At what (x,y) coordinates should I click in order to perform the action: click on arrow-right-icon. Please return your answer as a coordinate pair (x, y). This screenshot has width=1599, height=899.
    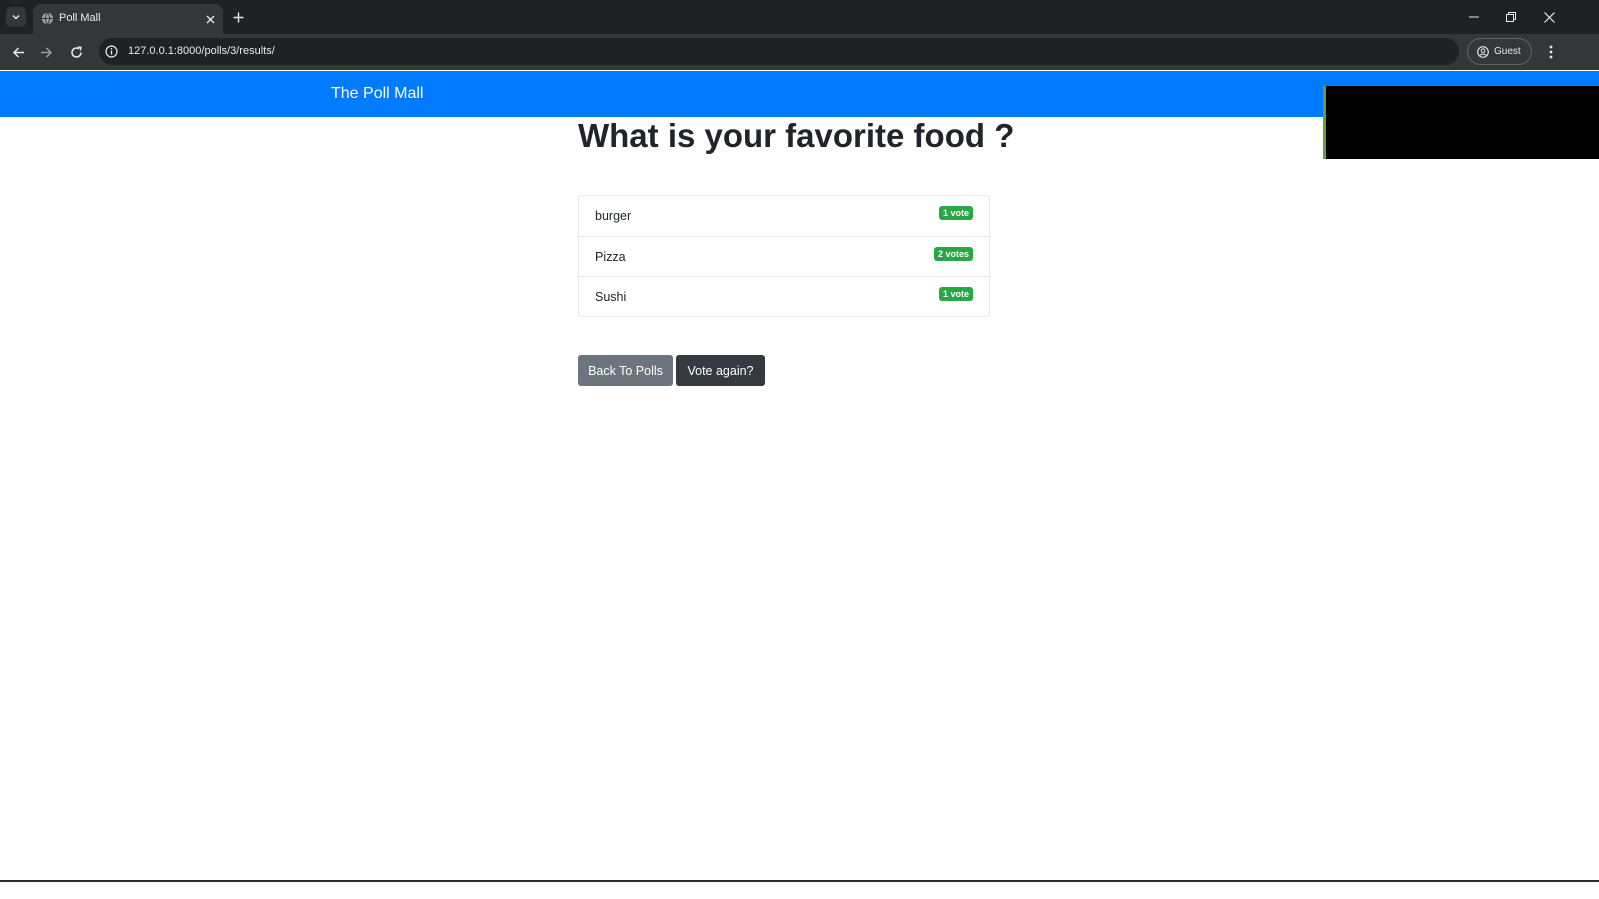
    Looking at the image, I should click on (46, 52).